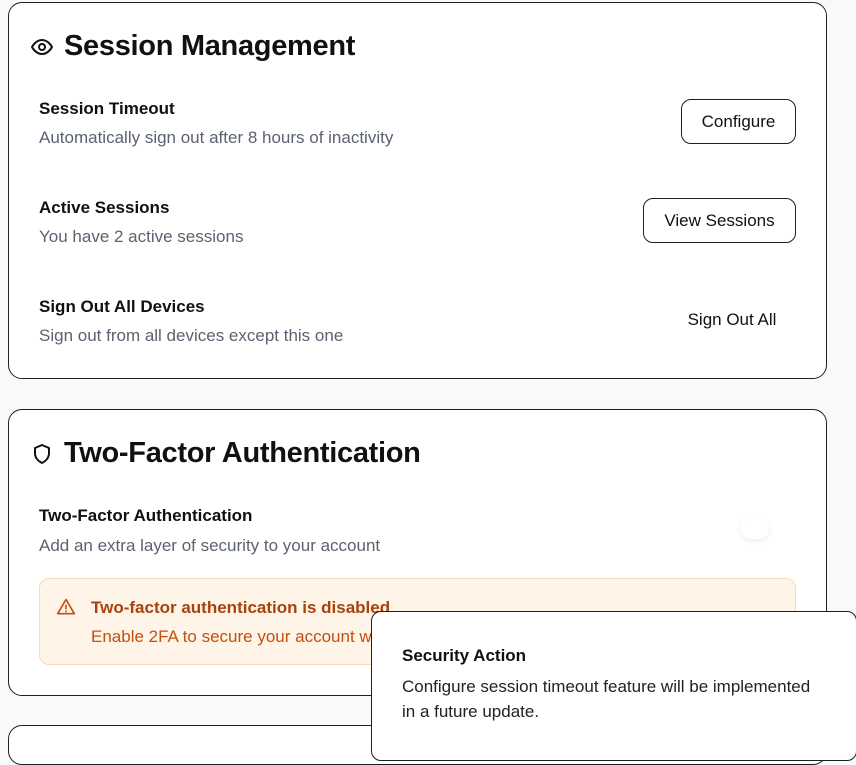  Describe the element at coordinates (66, 607) in the screenshot. I see `warning-triangle-icon` at that location.